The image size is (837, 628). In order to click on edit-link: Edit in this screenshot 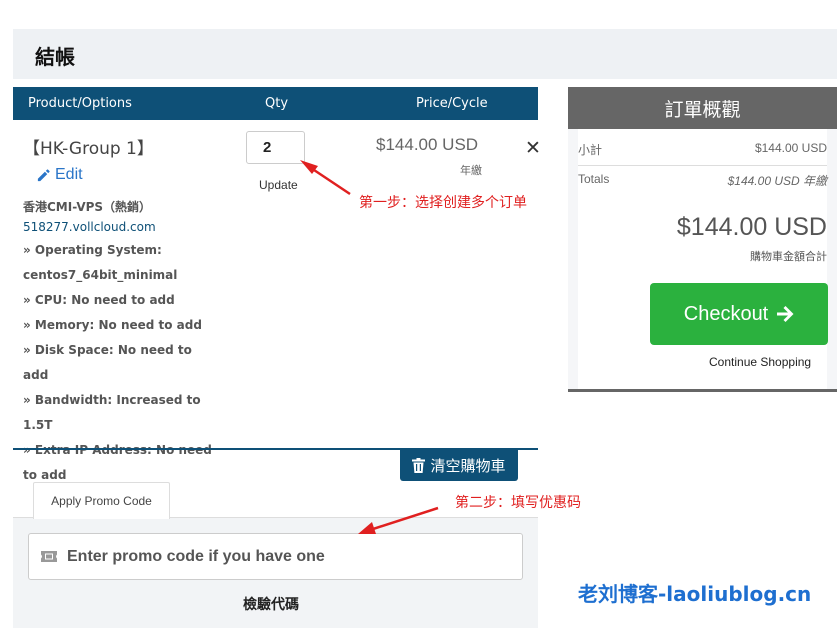, I will do `click(59, 175)`.